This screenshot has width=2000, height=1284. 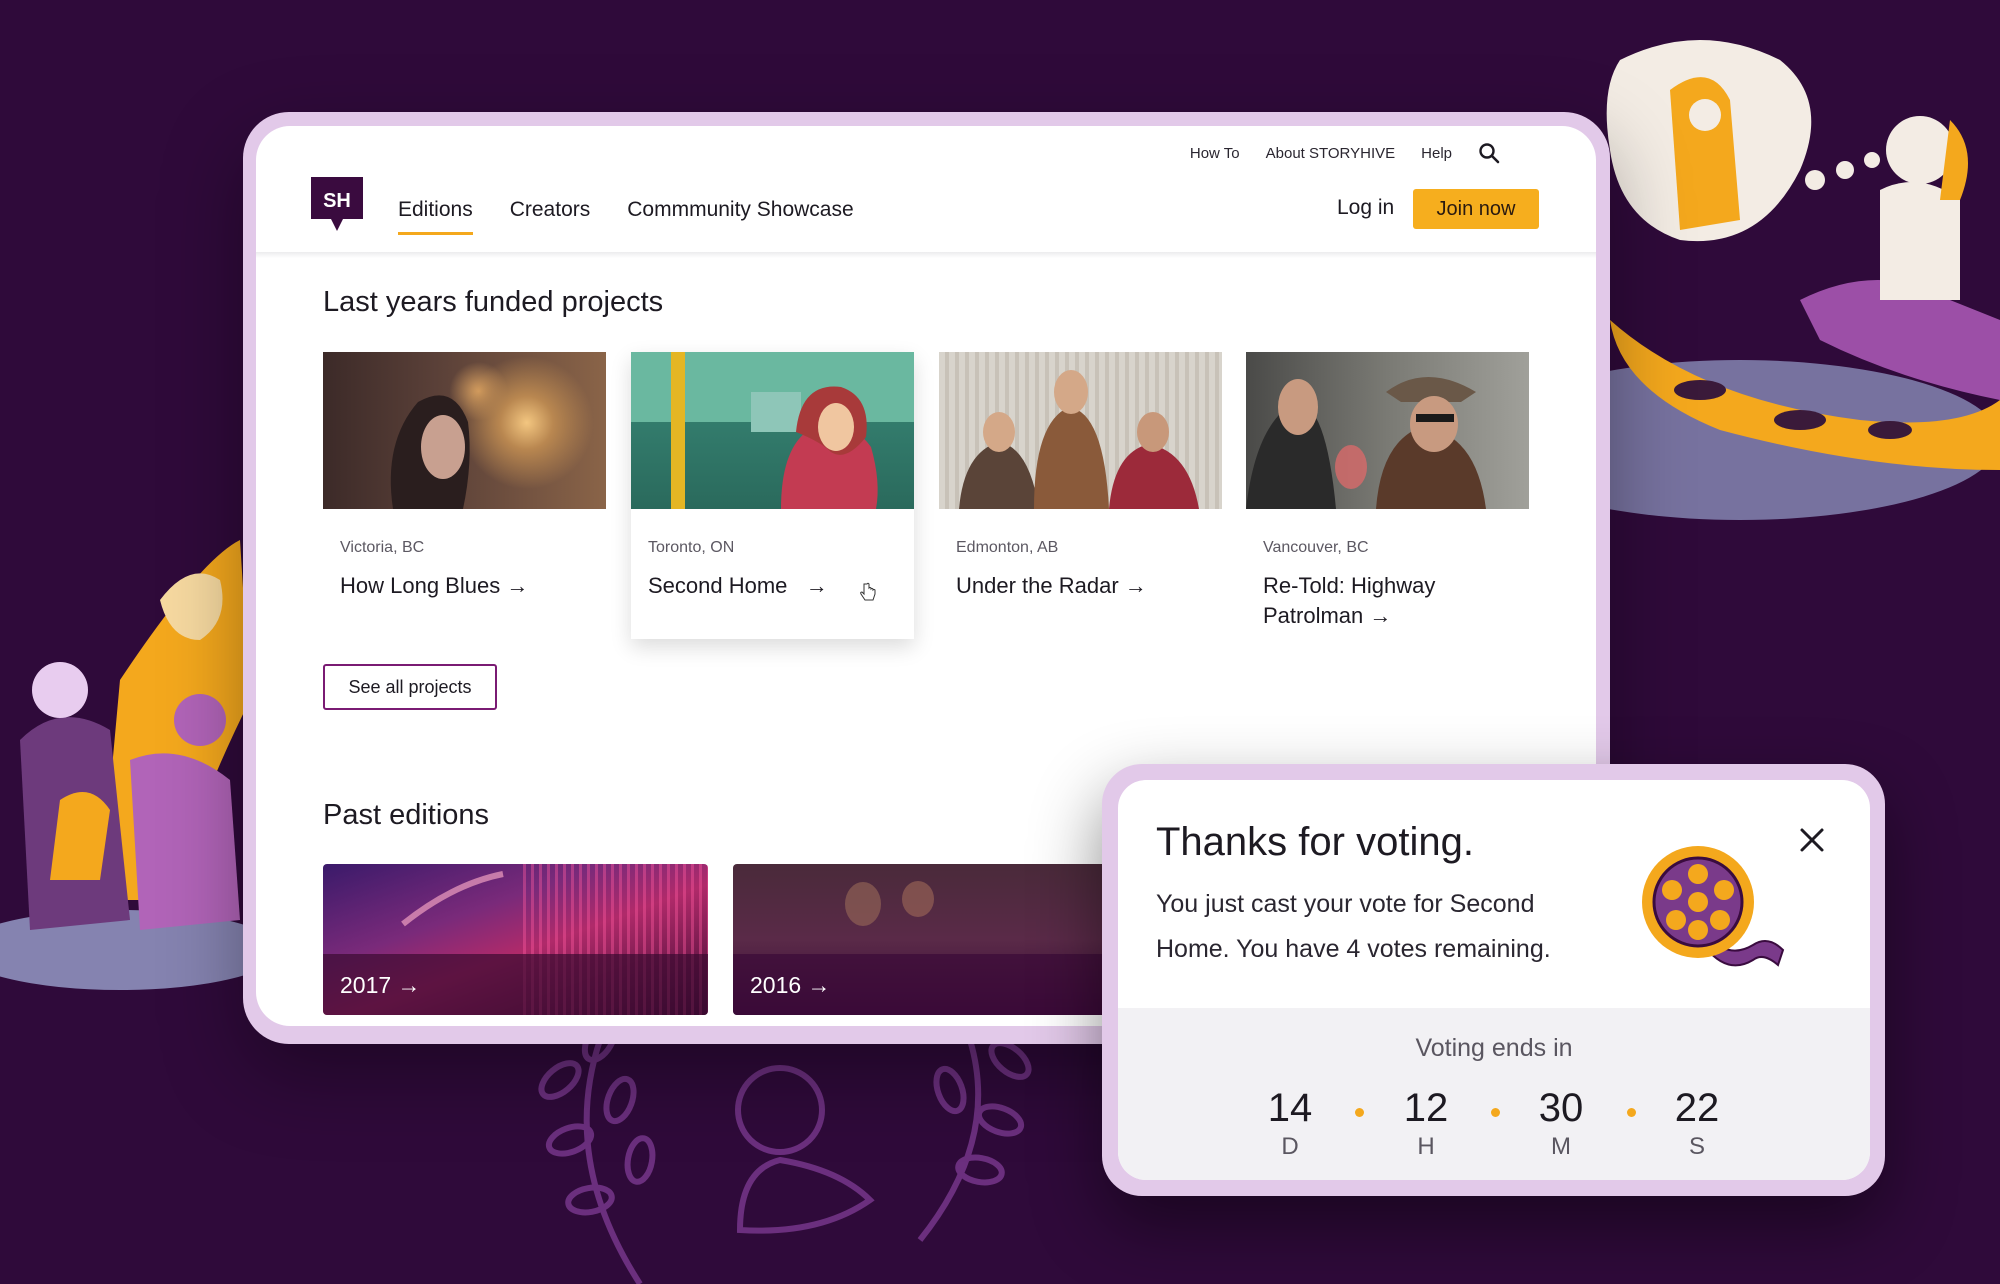 What do you see at coordinates (1561, 1146) in the screenshot?
I see `countdown-unit: M` at bounding box center [1561, 1146].